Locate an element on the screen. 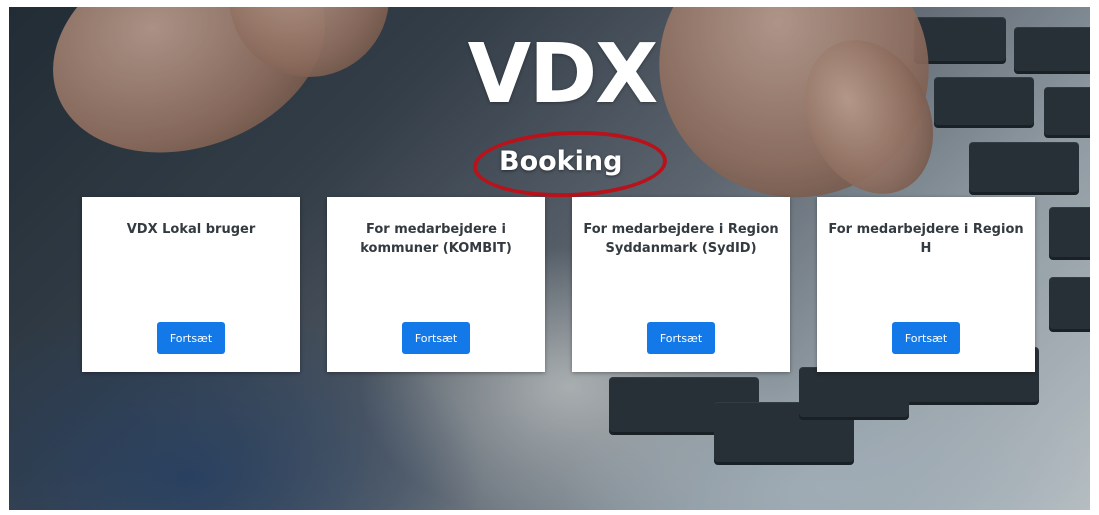 This screenshot has height=515, width=1099. login-option-title: For medarbejdere i Region H is located at coordinates (926, 239).